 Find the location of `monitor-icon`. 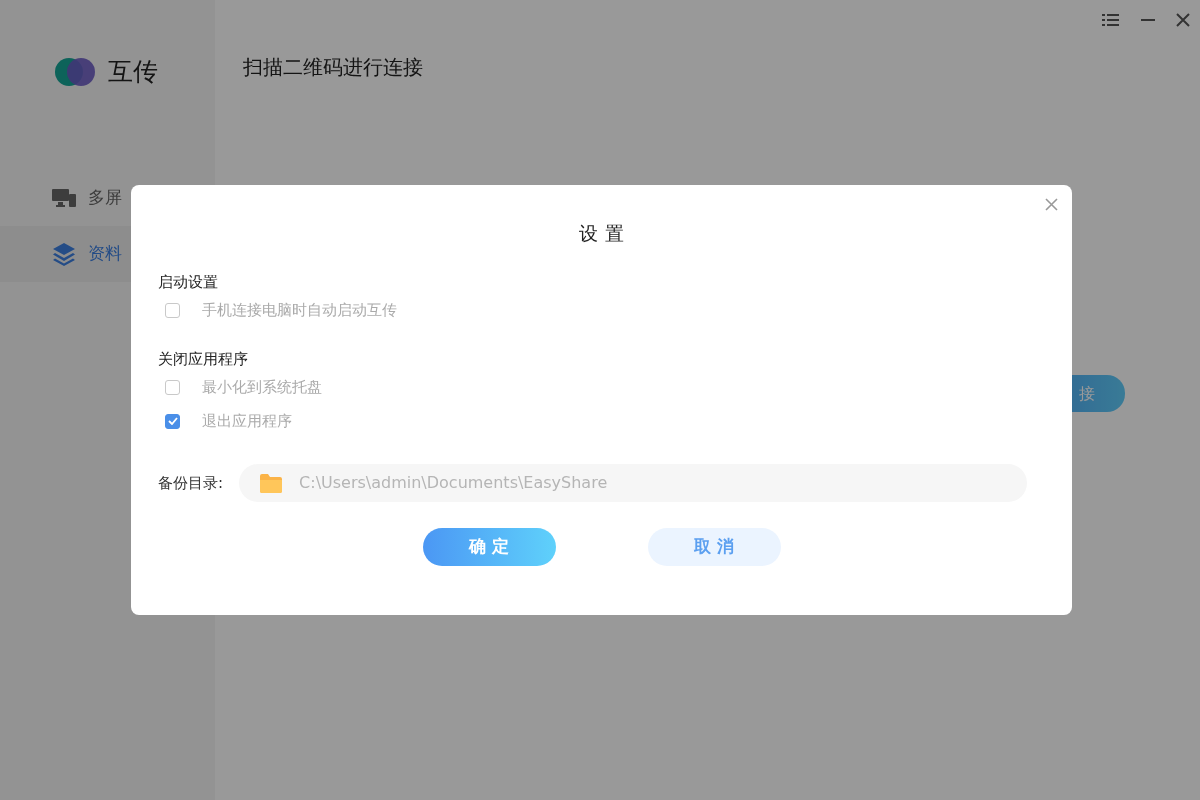

monitor-icon is located at coordinates (64, 198).